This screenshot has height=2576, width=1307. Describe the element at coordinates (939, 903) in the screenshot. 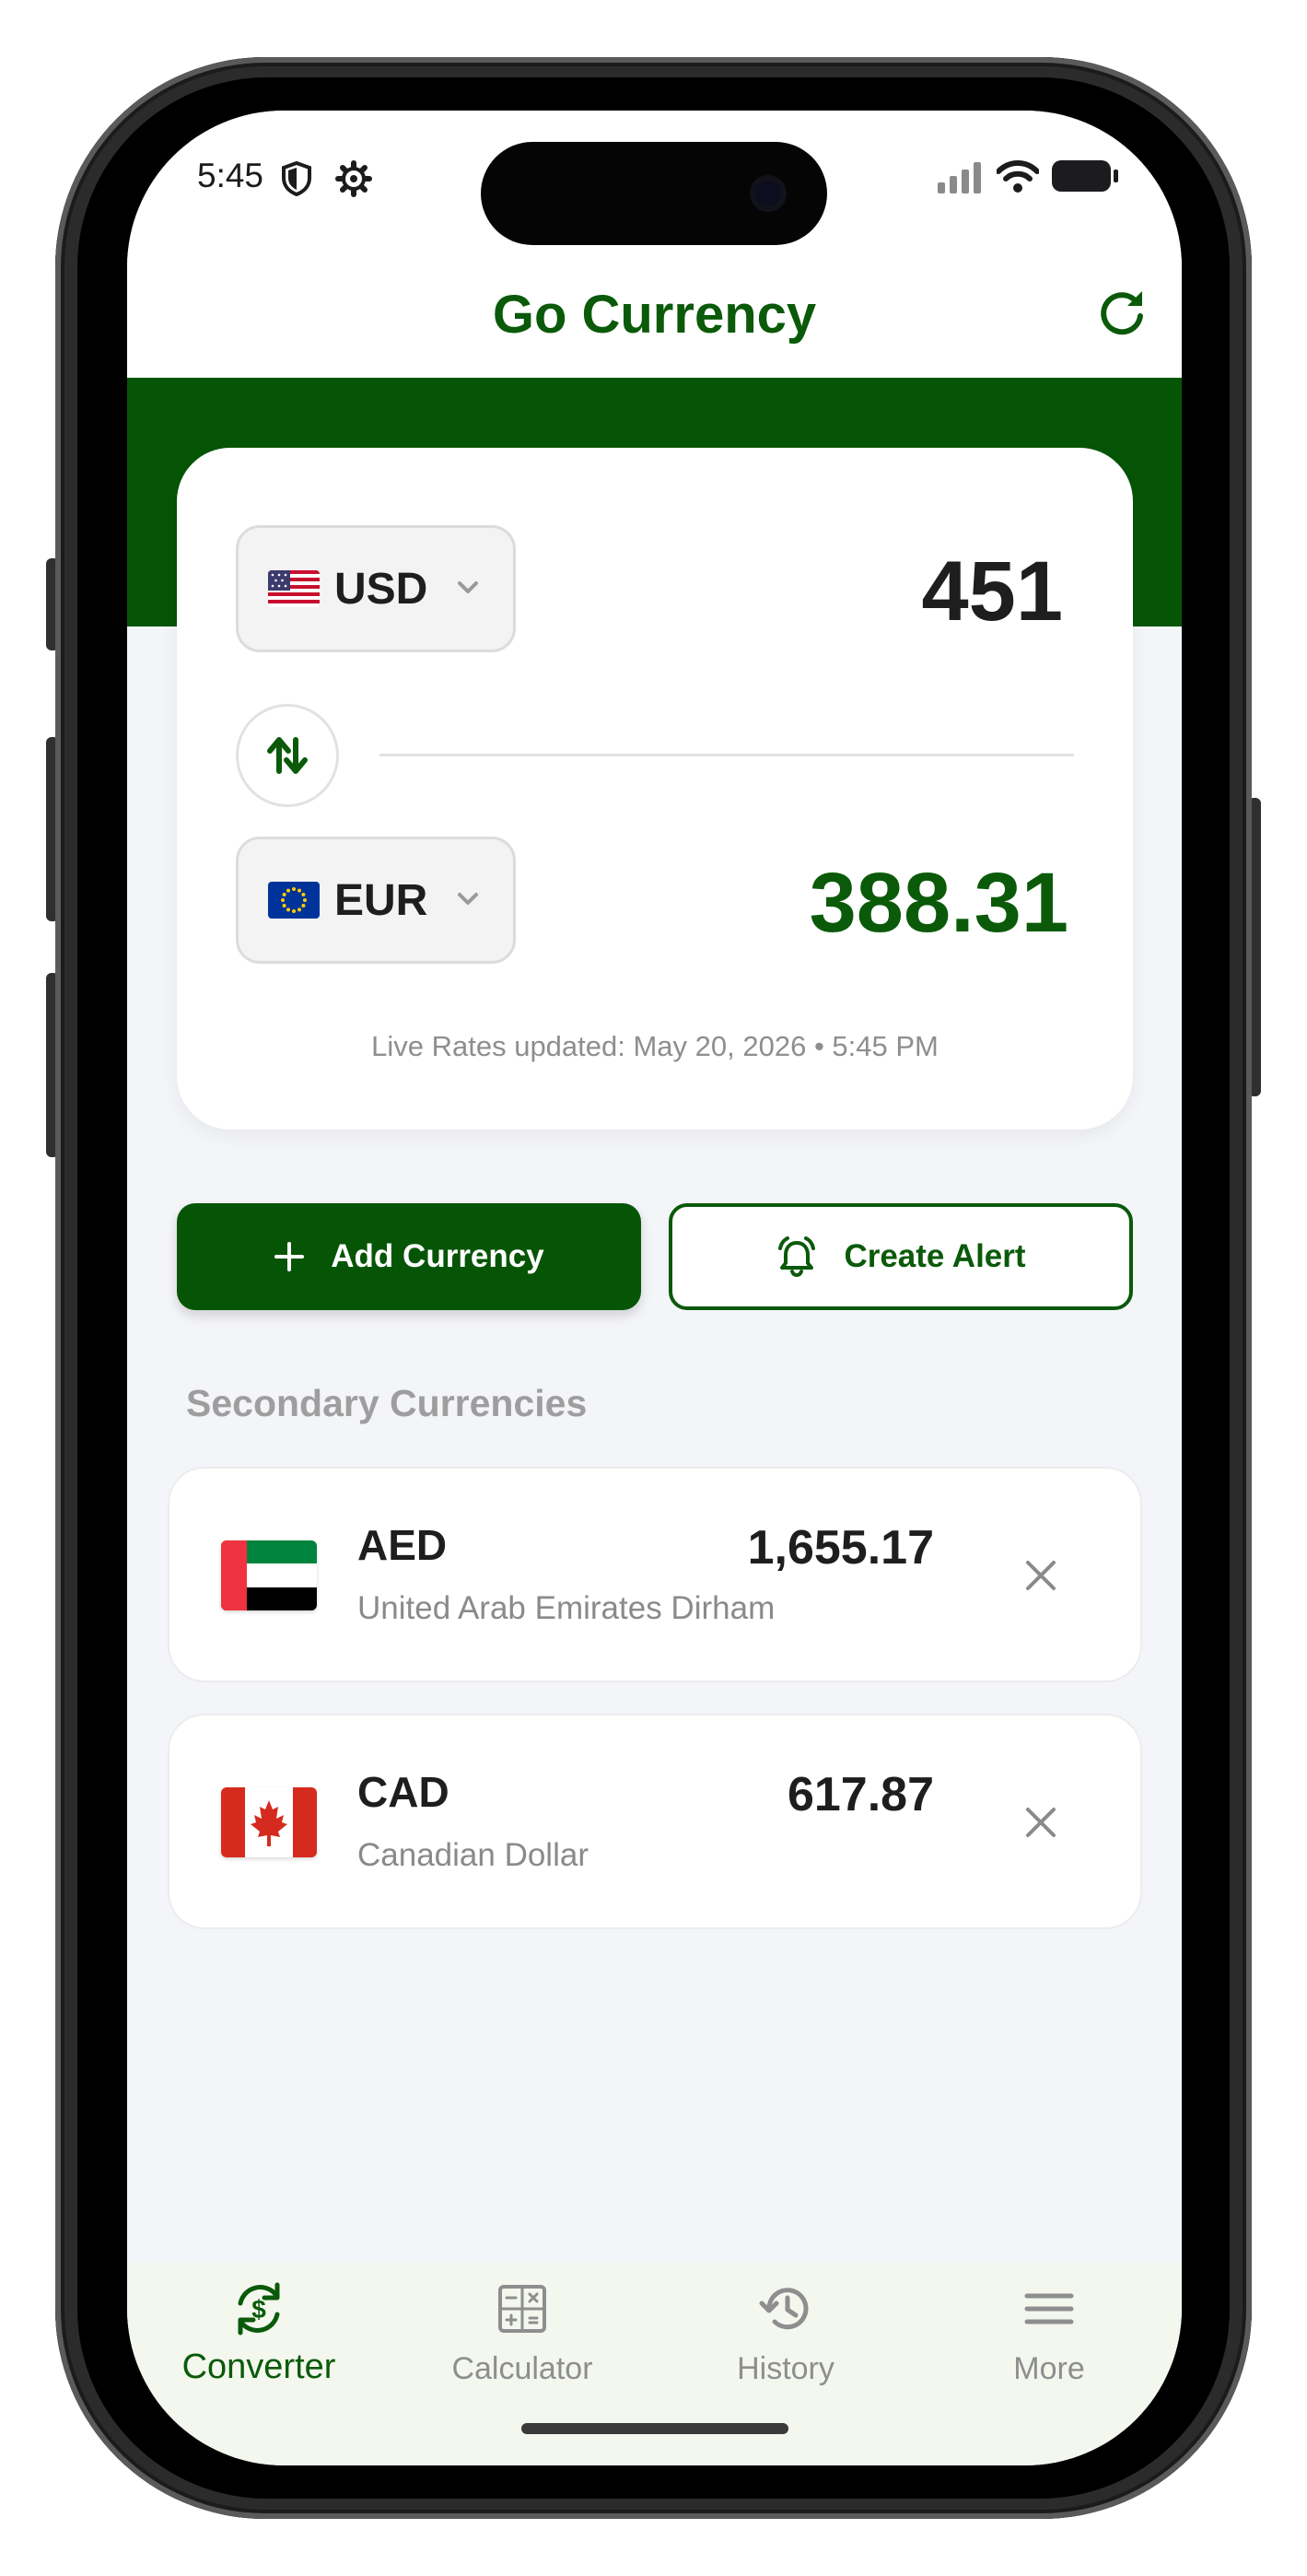

I see `to-amount: 388.31` at that location.